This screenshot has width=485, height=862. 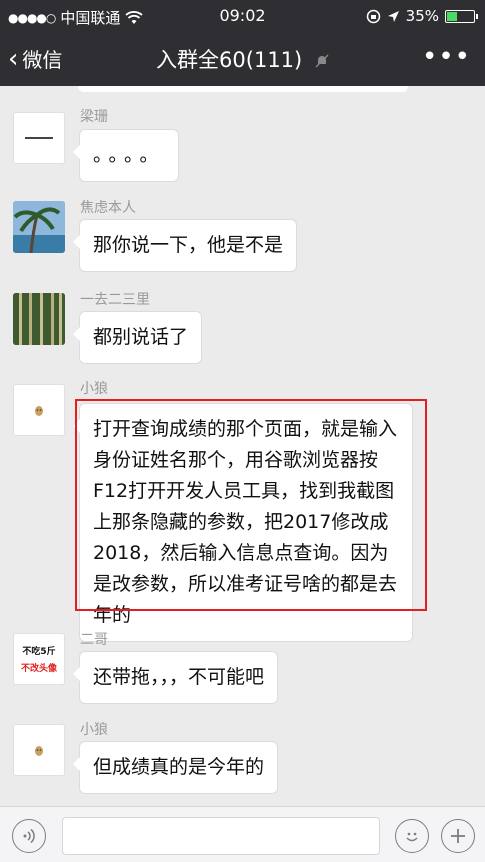 What do you see at coordinates (94, 640) in the screenshot?
I see `sender-name: 二哥` at bounding box center [94, 640].